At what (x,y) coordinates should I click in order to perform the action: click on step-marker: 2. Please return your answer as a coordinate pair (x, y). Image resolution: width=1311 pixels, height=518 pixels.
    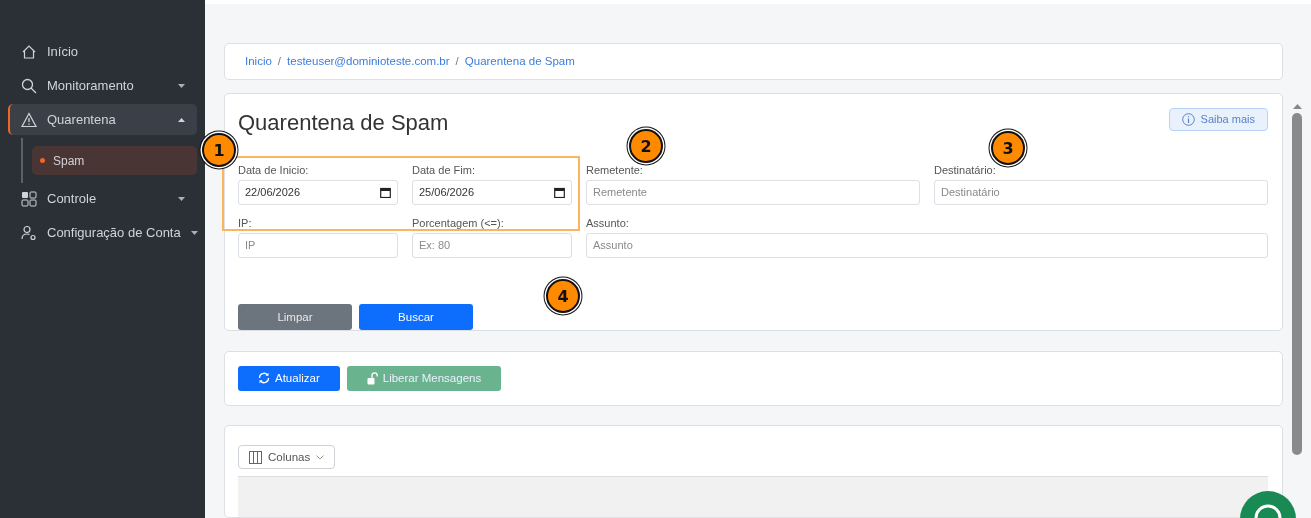
    Looking at the image, I should click on (646, 146).